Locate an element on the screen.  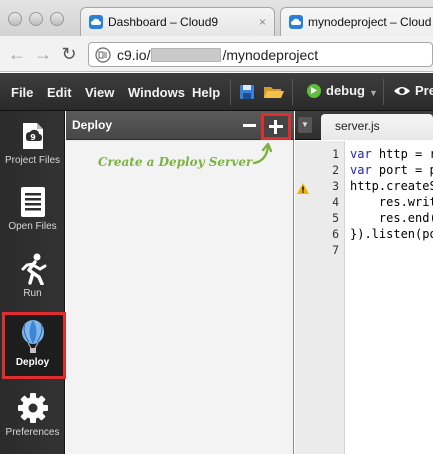
code-text: res.writ is located at coordinates (391, 202).